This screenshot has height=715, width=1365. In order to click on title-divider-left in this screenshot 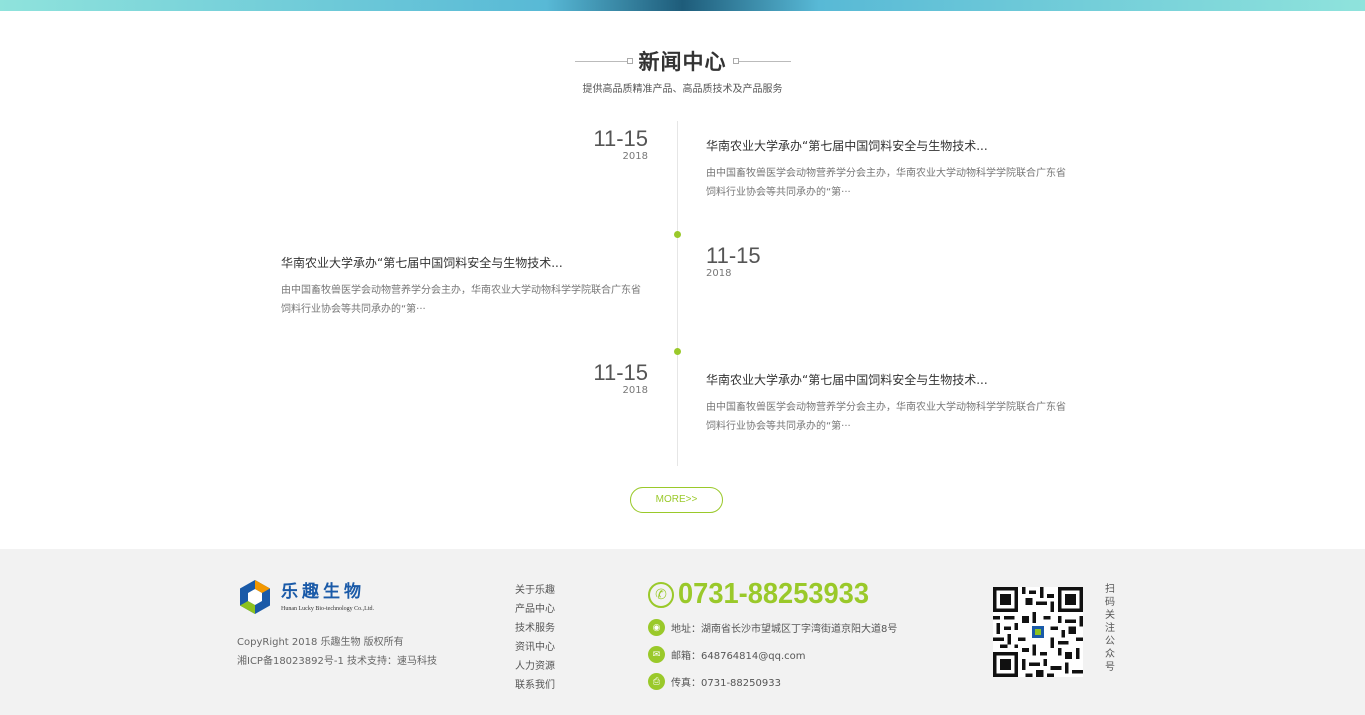, I will do `click(600, 61)`.